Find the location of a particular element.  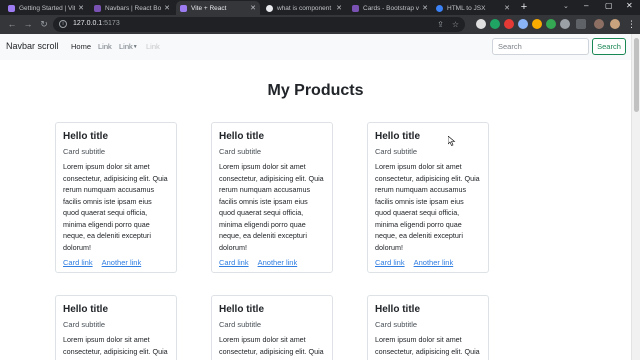

url-port: :5173 is located at coordinates (111, 23).